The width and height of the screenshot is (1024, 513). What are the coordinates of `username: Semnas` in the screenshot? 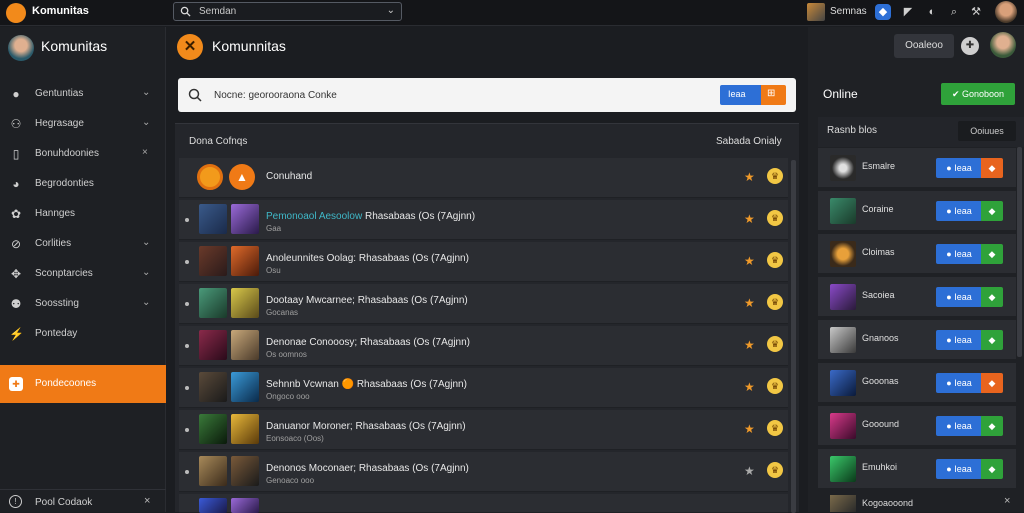 It's located at (848, 11).